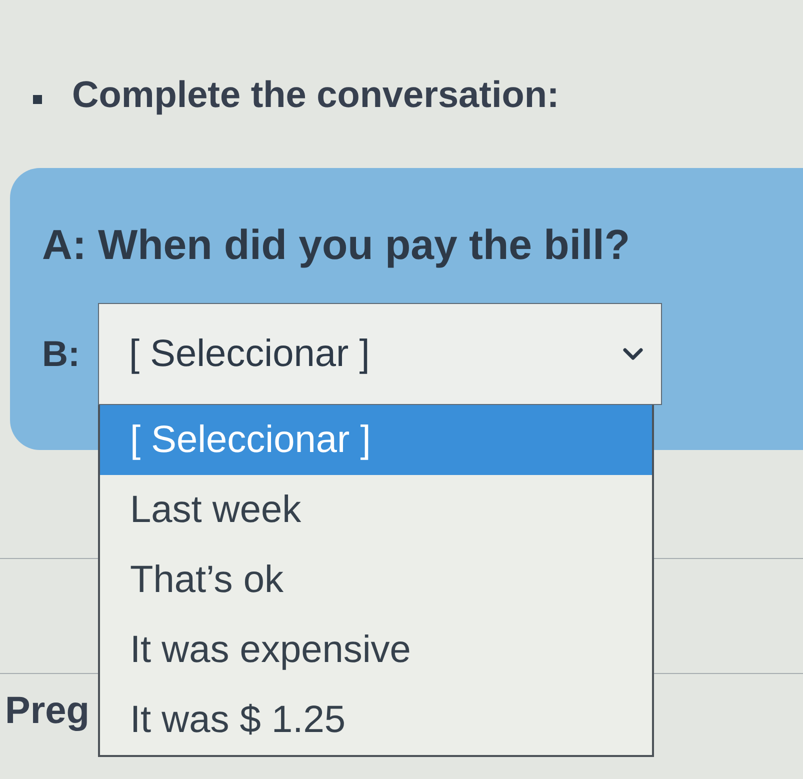 The image size is (803, 779). I want to click on dropdown-select: [ Seleccionar ], so click(380, 354).